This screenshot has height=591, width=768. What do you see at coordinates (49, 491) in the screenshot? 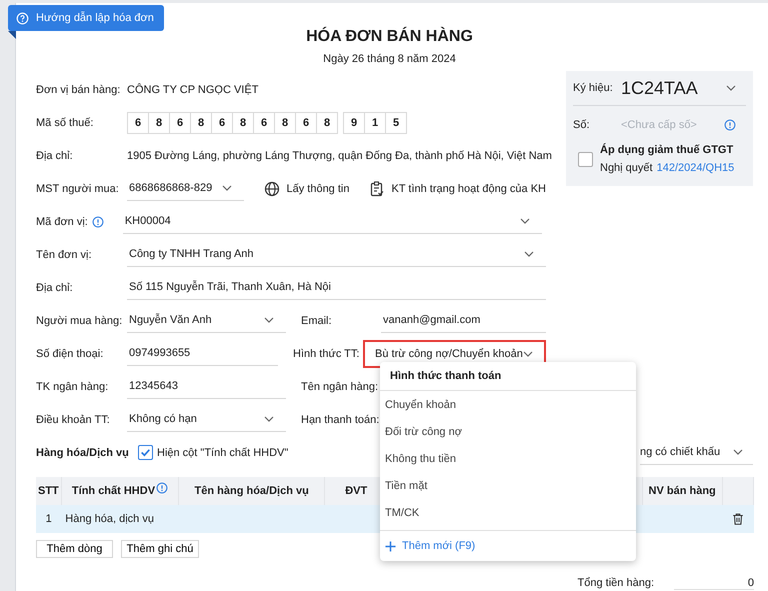
I see `column-header: STT` at bounding box center [49, 491].